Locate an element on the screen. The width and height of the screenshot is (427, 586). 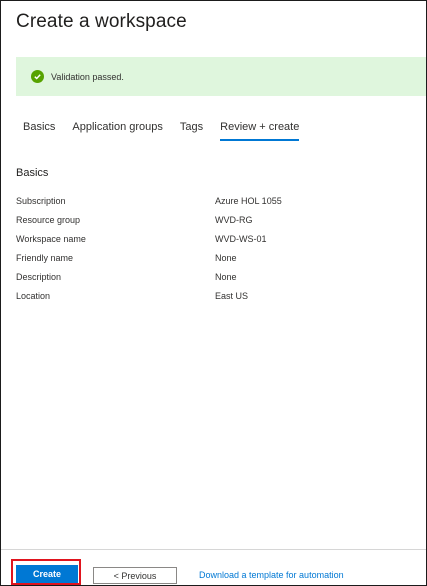
summary-label: Workspace name is located at coordinates (51, 238).